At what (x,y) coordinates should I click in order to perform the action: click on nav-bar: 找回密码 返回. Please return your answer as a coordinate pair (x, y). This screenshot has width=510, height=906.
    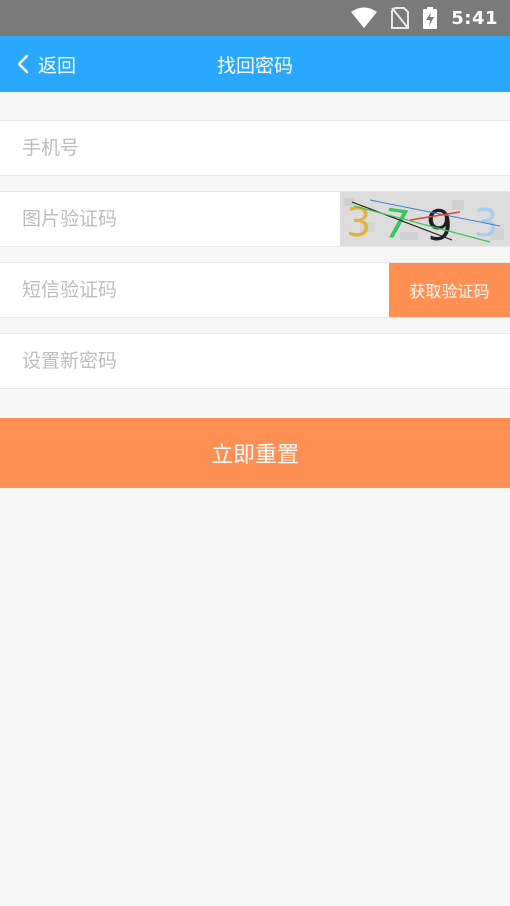
    Looking at the image, I should click on (255, 64).